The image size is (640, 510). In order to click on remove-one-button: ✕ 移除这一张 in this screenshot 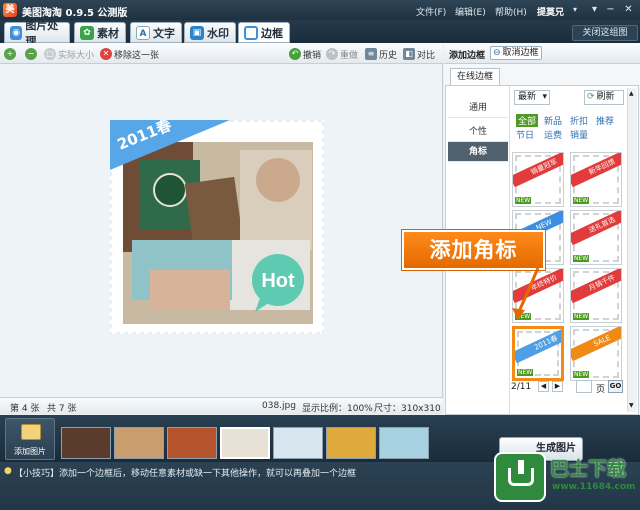, I will do `click(129, 54)`.